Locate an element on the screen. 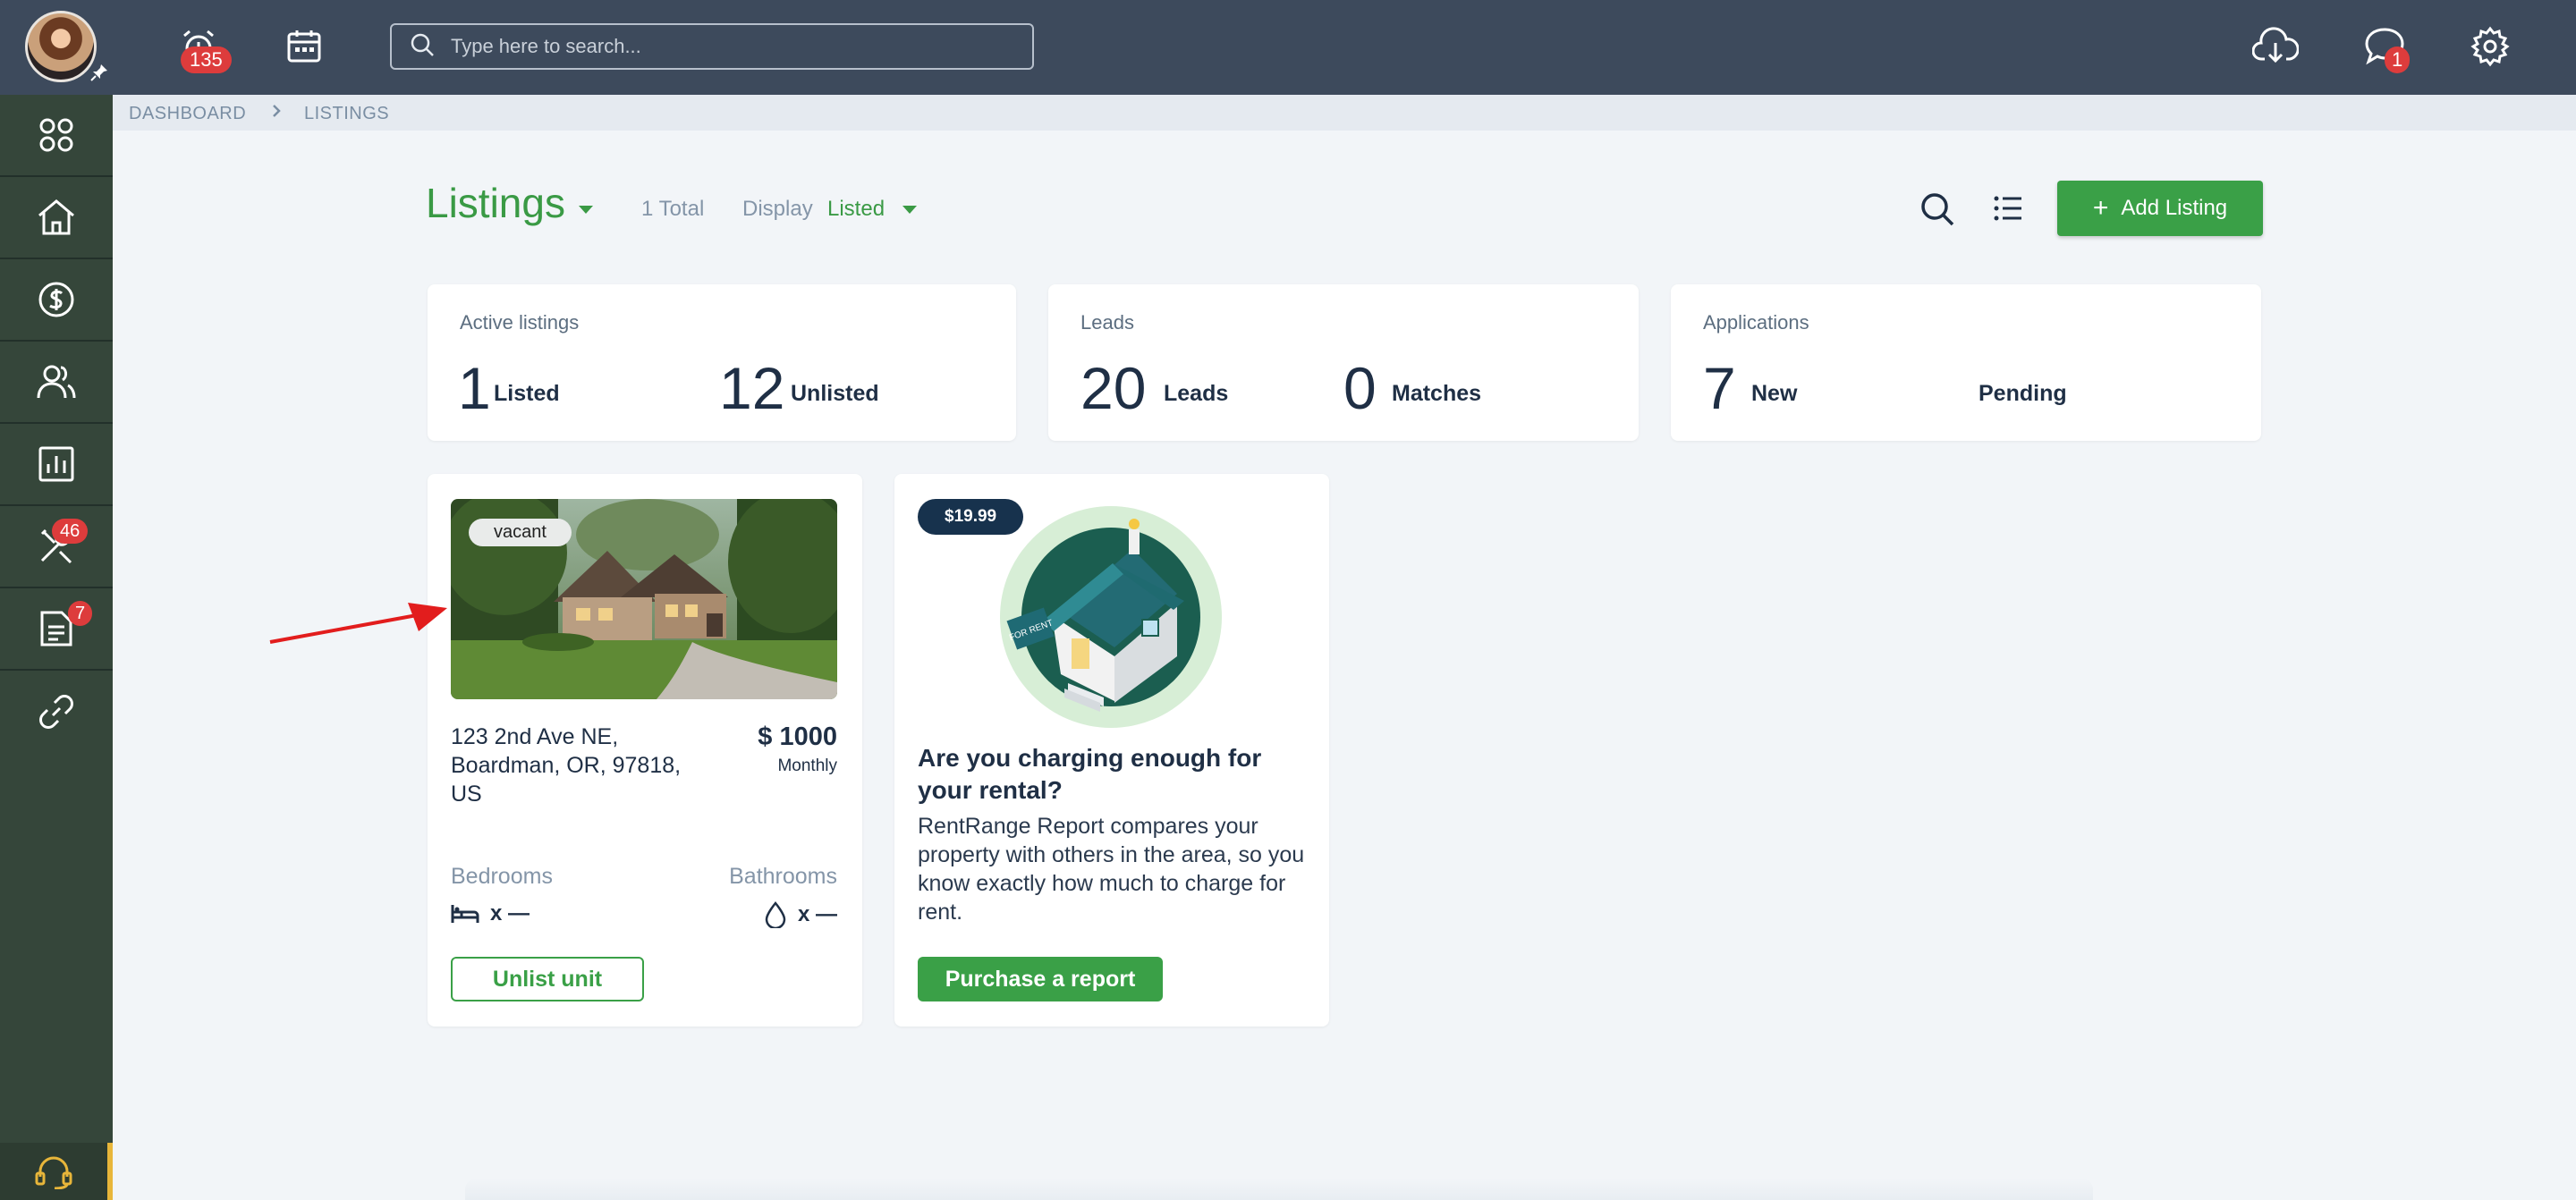  add-listing-button: + Add Listing is located at coordinates (2160, 209).